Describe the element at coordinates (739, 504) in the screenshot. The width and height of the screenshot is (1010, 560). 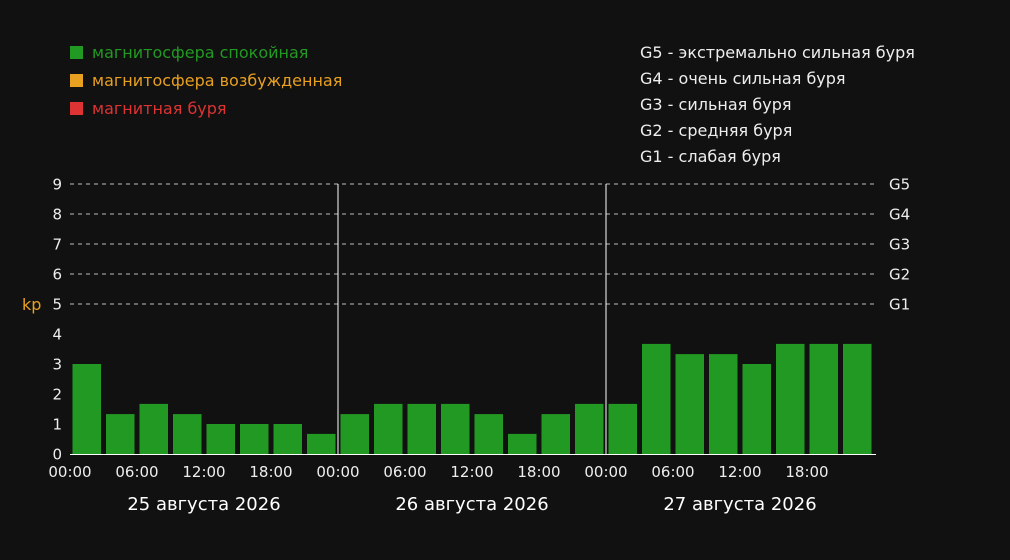
I see `day-label: 27 августа 2026` at that location.